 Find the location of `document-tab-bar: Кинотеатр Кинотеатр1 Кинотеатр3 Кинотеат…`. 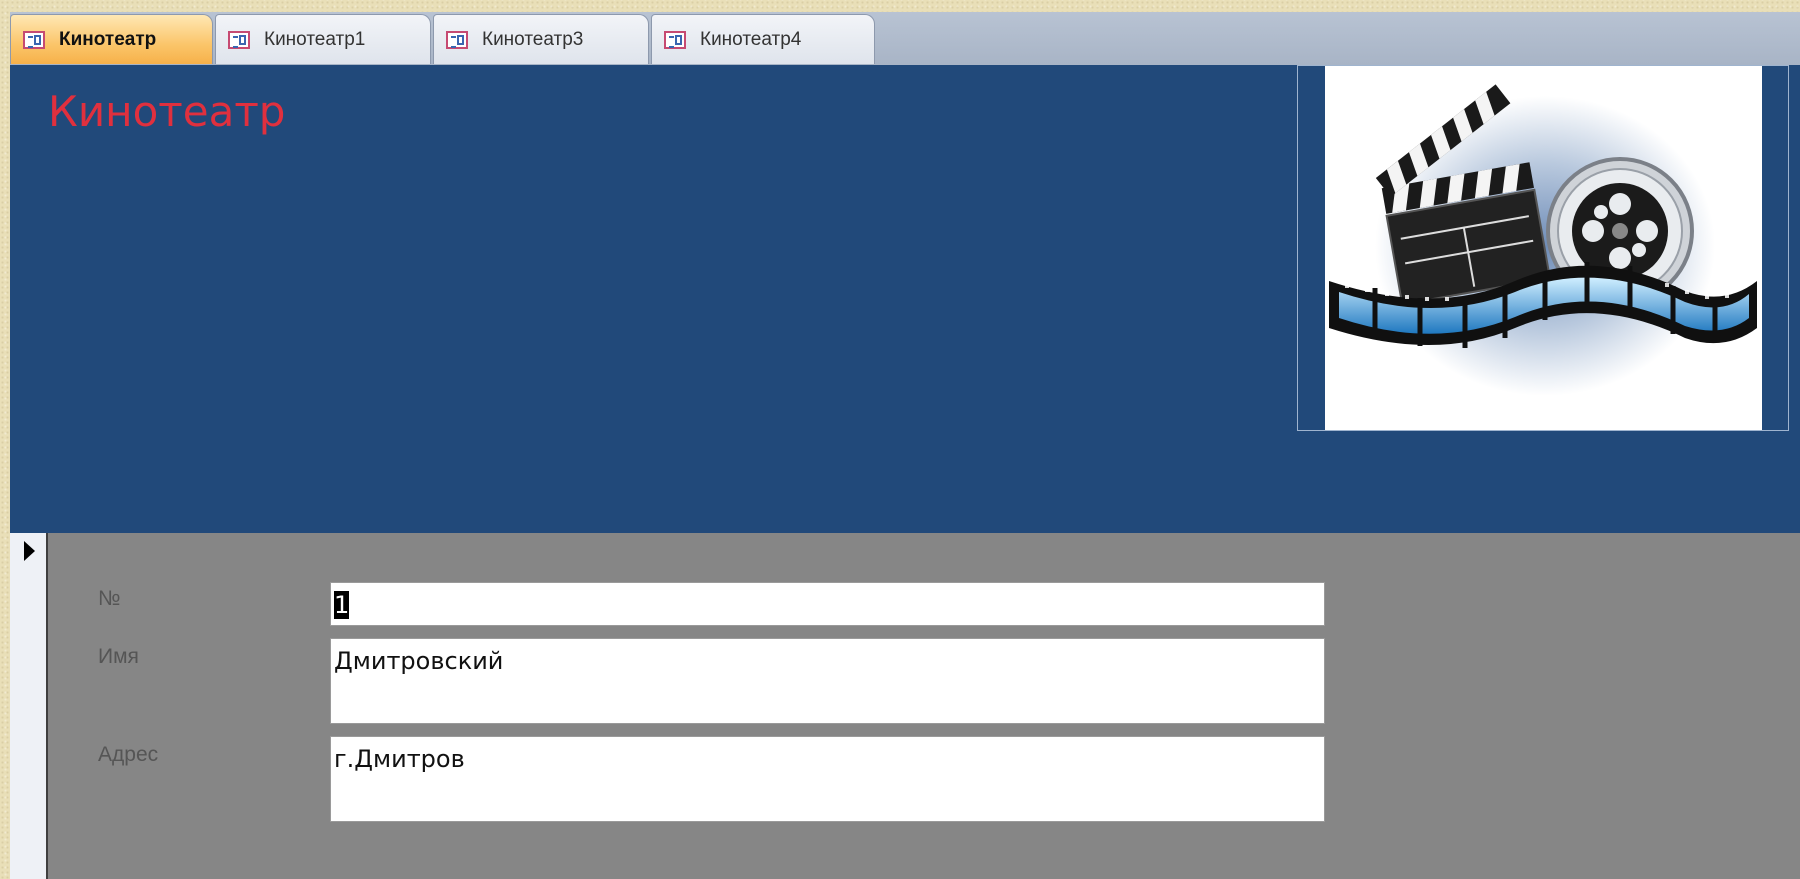

document-tab-bar: Кинотеатр Кинотеатр1 Кинотеатр3 Кинотеат… is located at coordinates (905, 39).